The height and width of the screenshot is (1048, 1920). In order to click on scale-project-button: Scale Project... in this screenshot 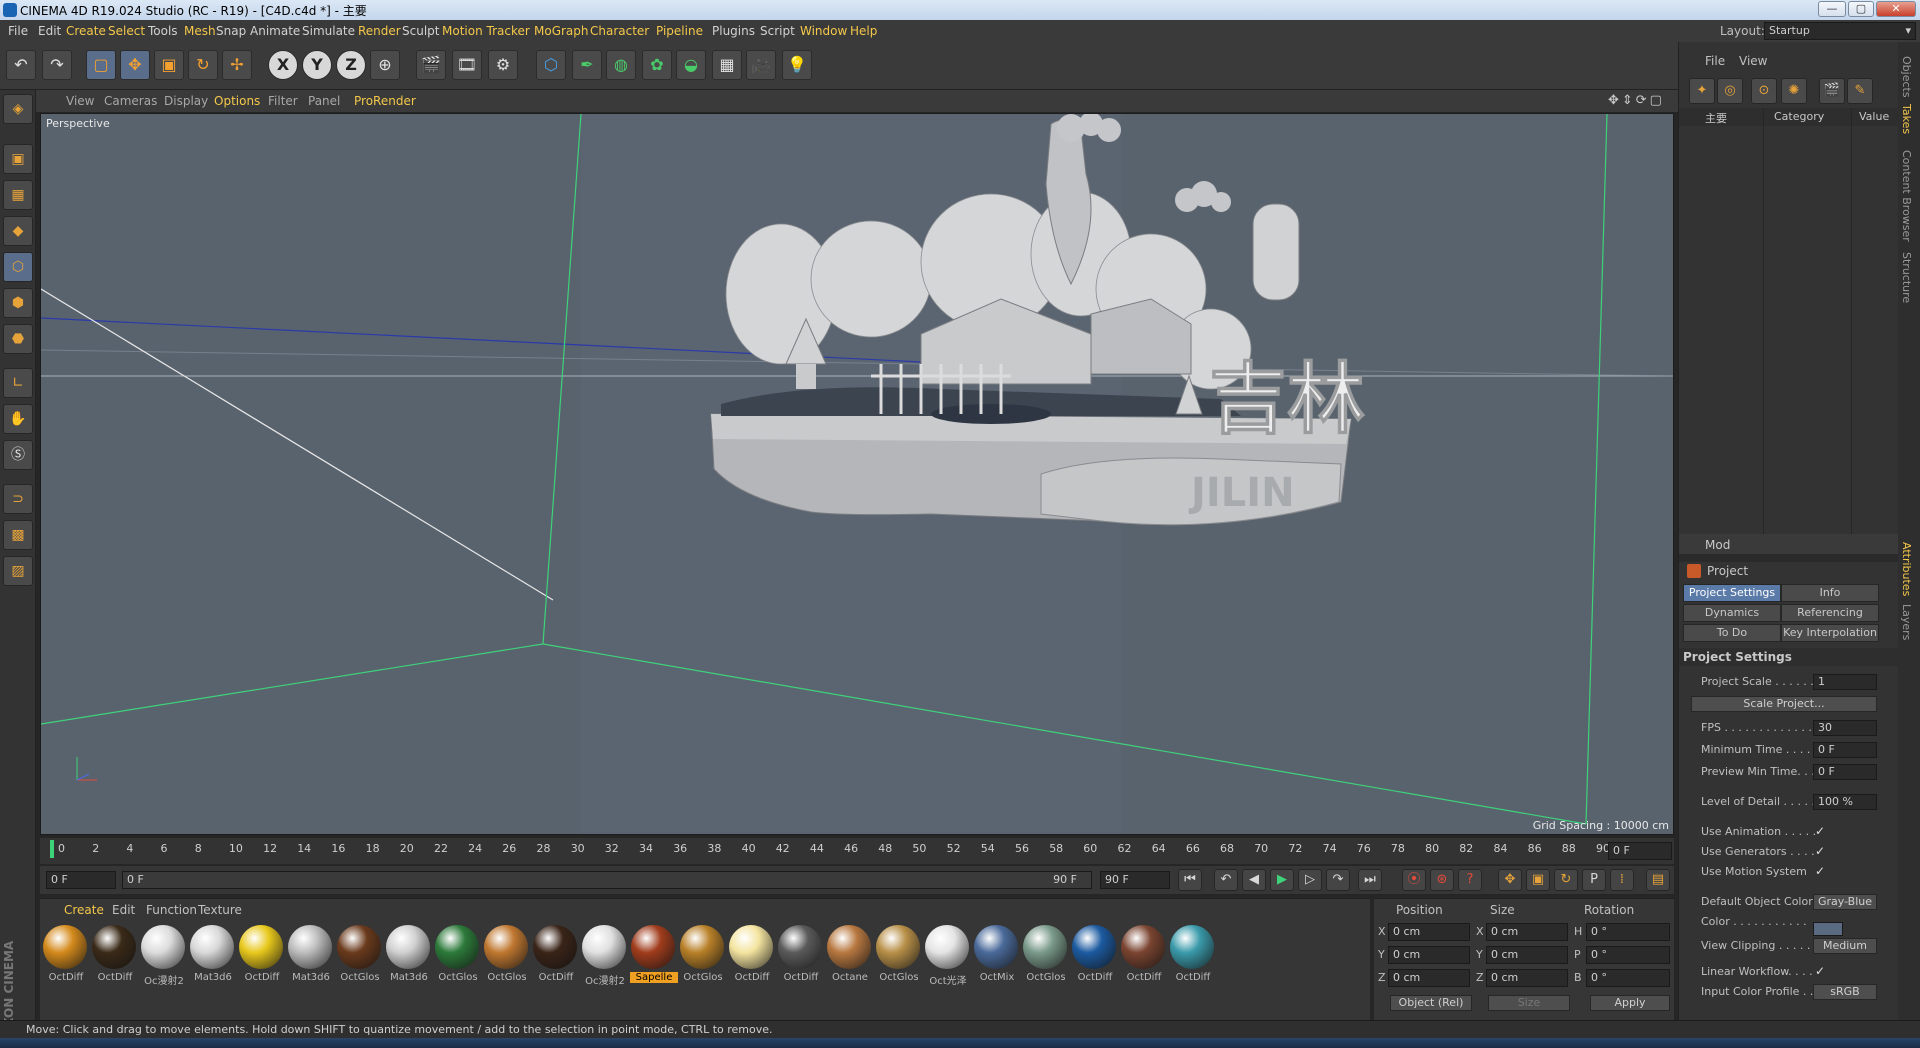, I will do `click(1784, 704)`.